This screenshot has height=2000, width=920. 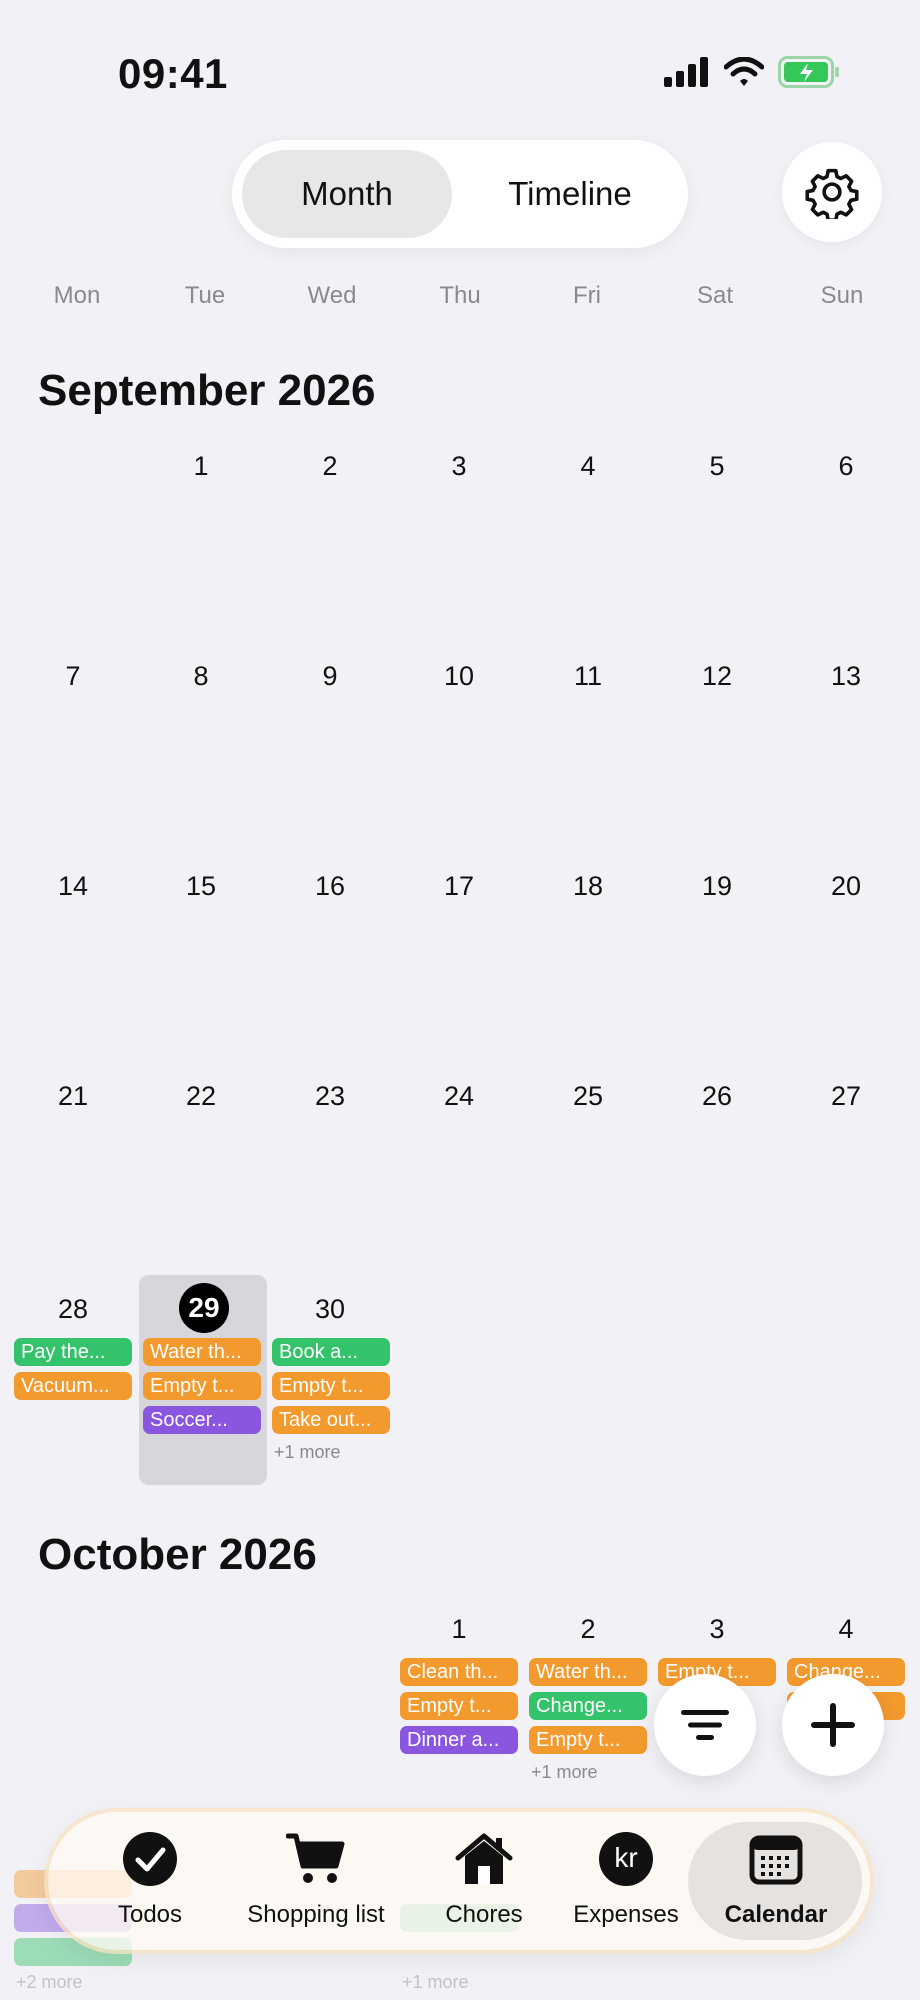 What do you see at coordinates (717, 886) in the screenshot?
I see `day-cell: 19` at bounding box center [717, 886].